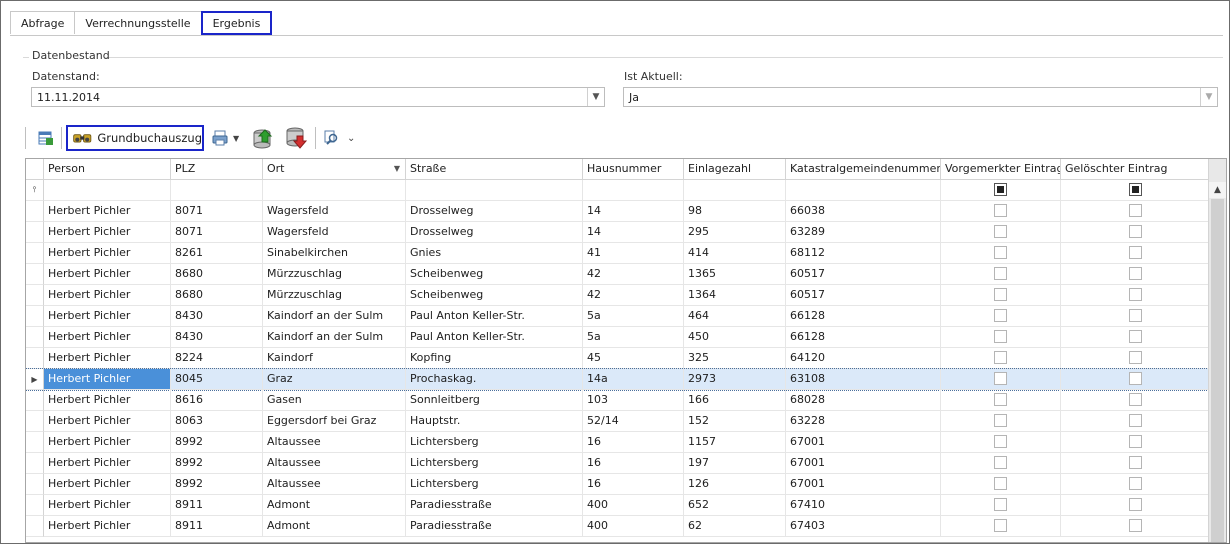 The width and height of the screenshot is (1230, 544). Describe the element at coordinates (225, 138) in the screenshot. I see `print-dropdown-button: ▼` at that location.